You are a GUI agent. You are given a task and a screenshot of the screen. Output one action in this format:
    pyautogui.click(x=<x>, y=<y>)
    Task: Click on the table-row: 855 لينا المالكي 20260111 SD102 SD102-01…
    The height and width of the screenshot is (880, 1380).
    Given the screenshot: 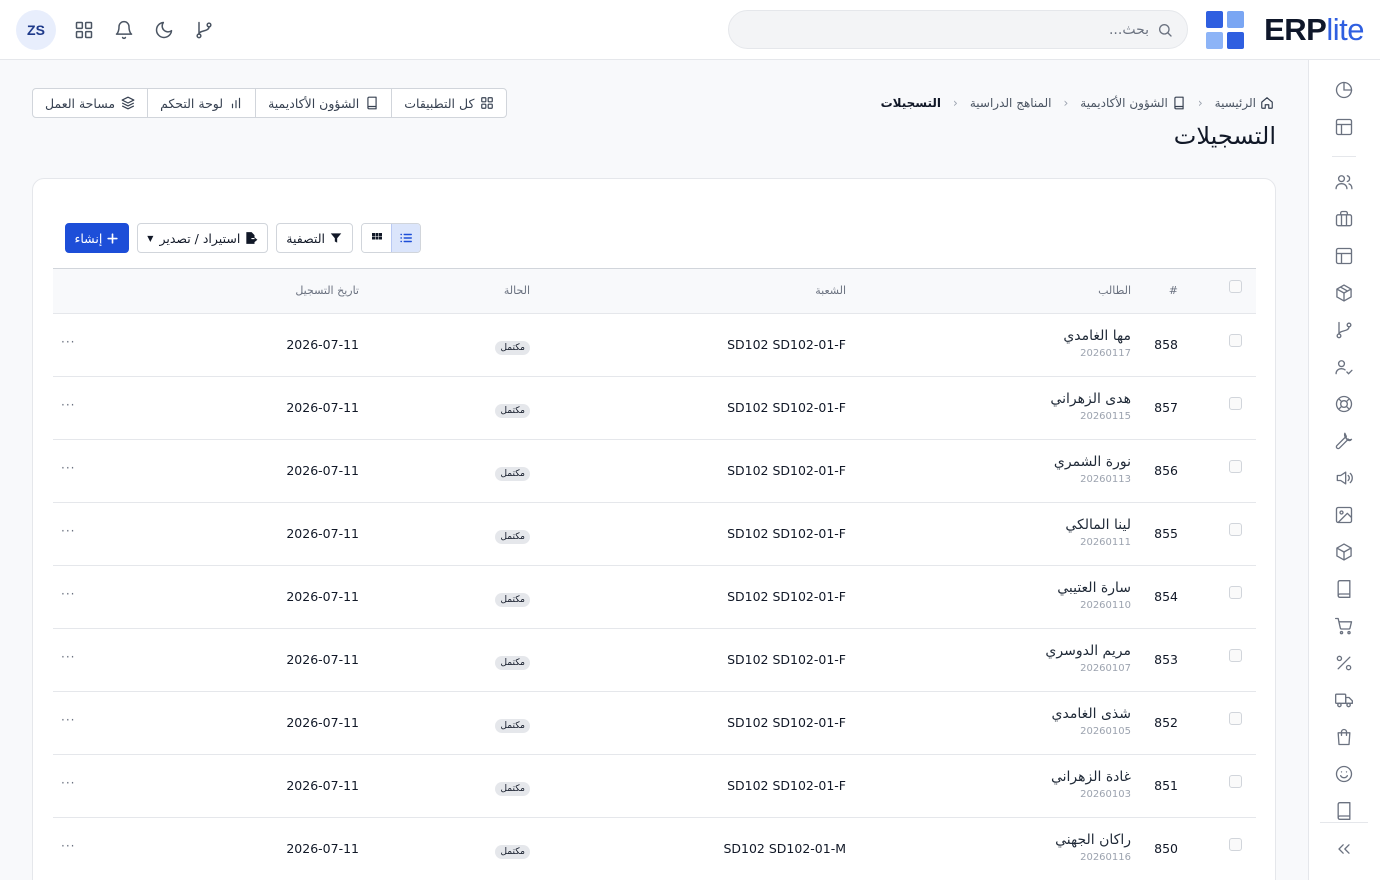 What is the action you would take?
    pyautogui.click(x=654, y=534)
    